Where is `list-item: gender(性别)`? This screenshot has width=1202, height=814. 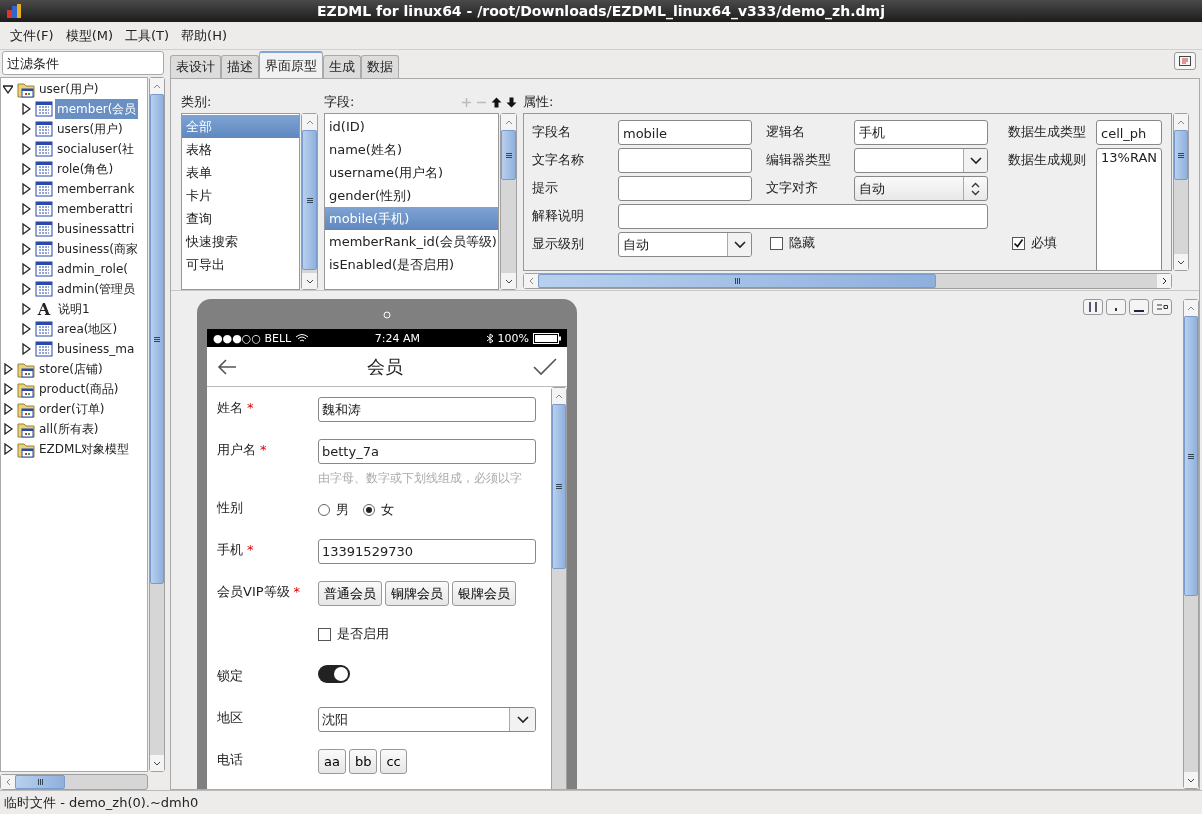 list-item: gender(性别) is located at coordinates (411, 195).